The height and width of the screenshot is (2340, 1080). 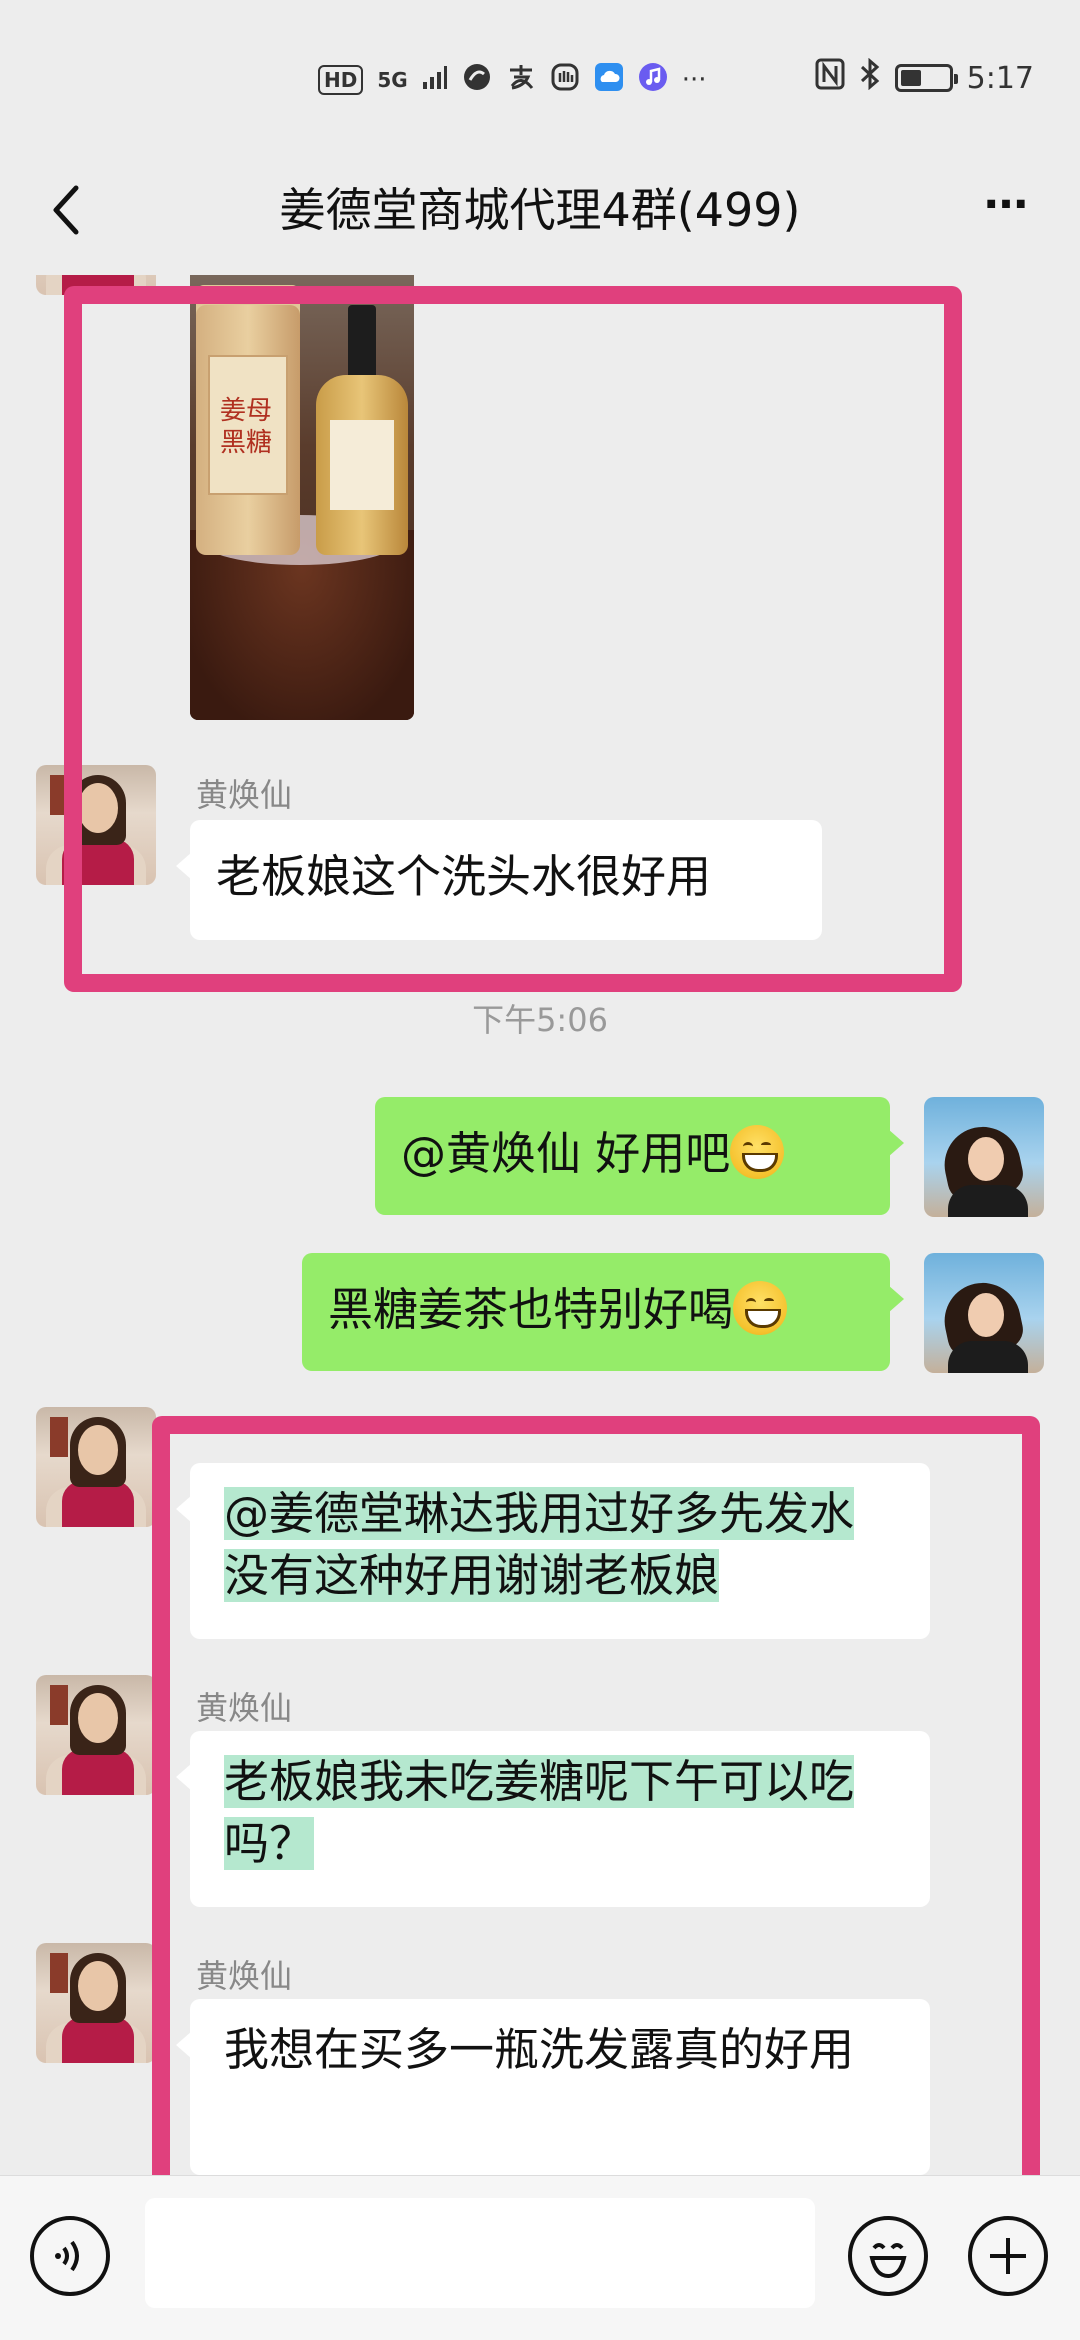 I want to click on message-bubble: @姜德堂琳达我用过好多先发水没有这种好用谢谢老板娘, so click(x=553, y=1551).